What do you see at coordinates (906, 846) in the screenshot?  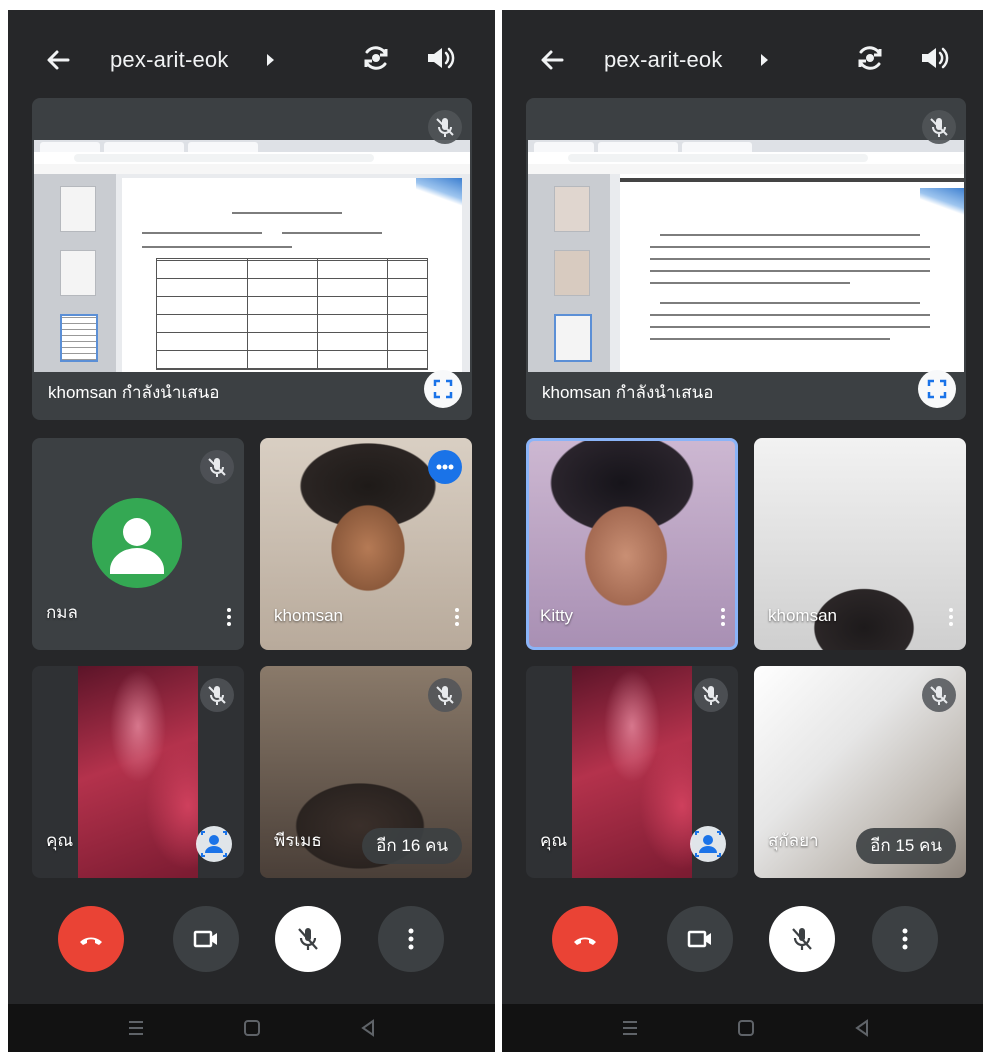 I see `more-participants-chip: อีก 15 คน` at bounding box center [906, 846].